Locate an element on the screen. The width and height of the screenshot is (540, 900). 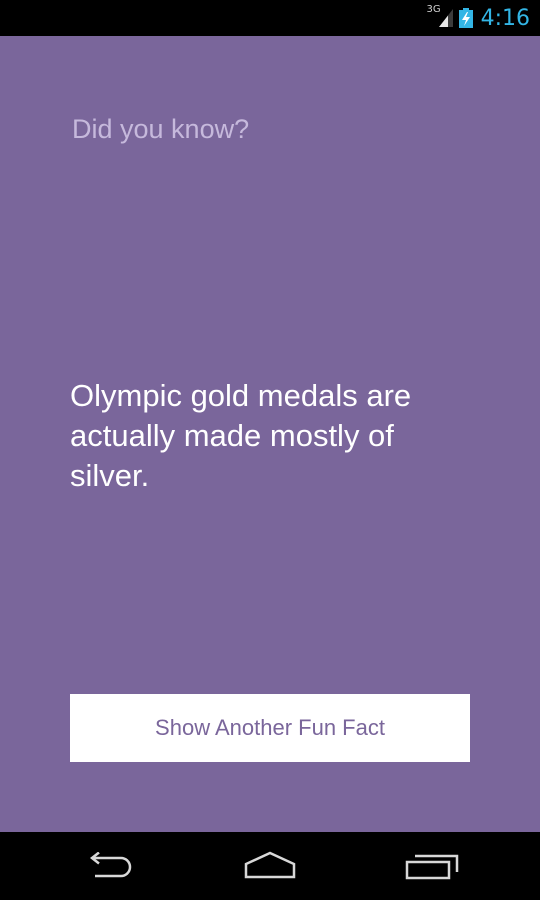
home-button is located at coordinates (270, 866).